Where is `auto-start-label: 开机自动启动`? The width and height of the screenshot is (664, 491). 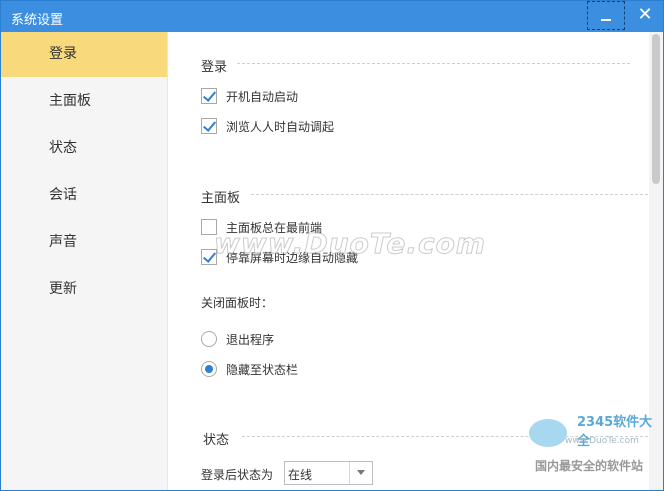 auto-start-label: 开机自动启动 is located at coordinates (262, 96).